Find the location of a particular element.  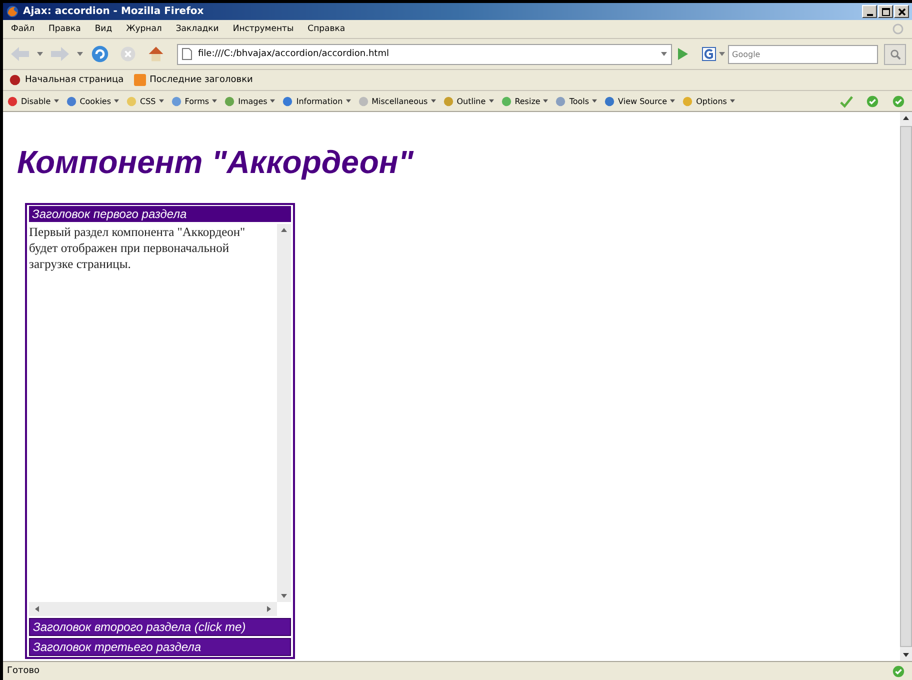

maximize-icon is located at coordinates (886, 12).